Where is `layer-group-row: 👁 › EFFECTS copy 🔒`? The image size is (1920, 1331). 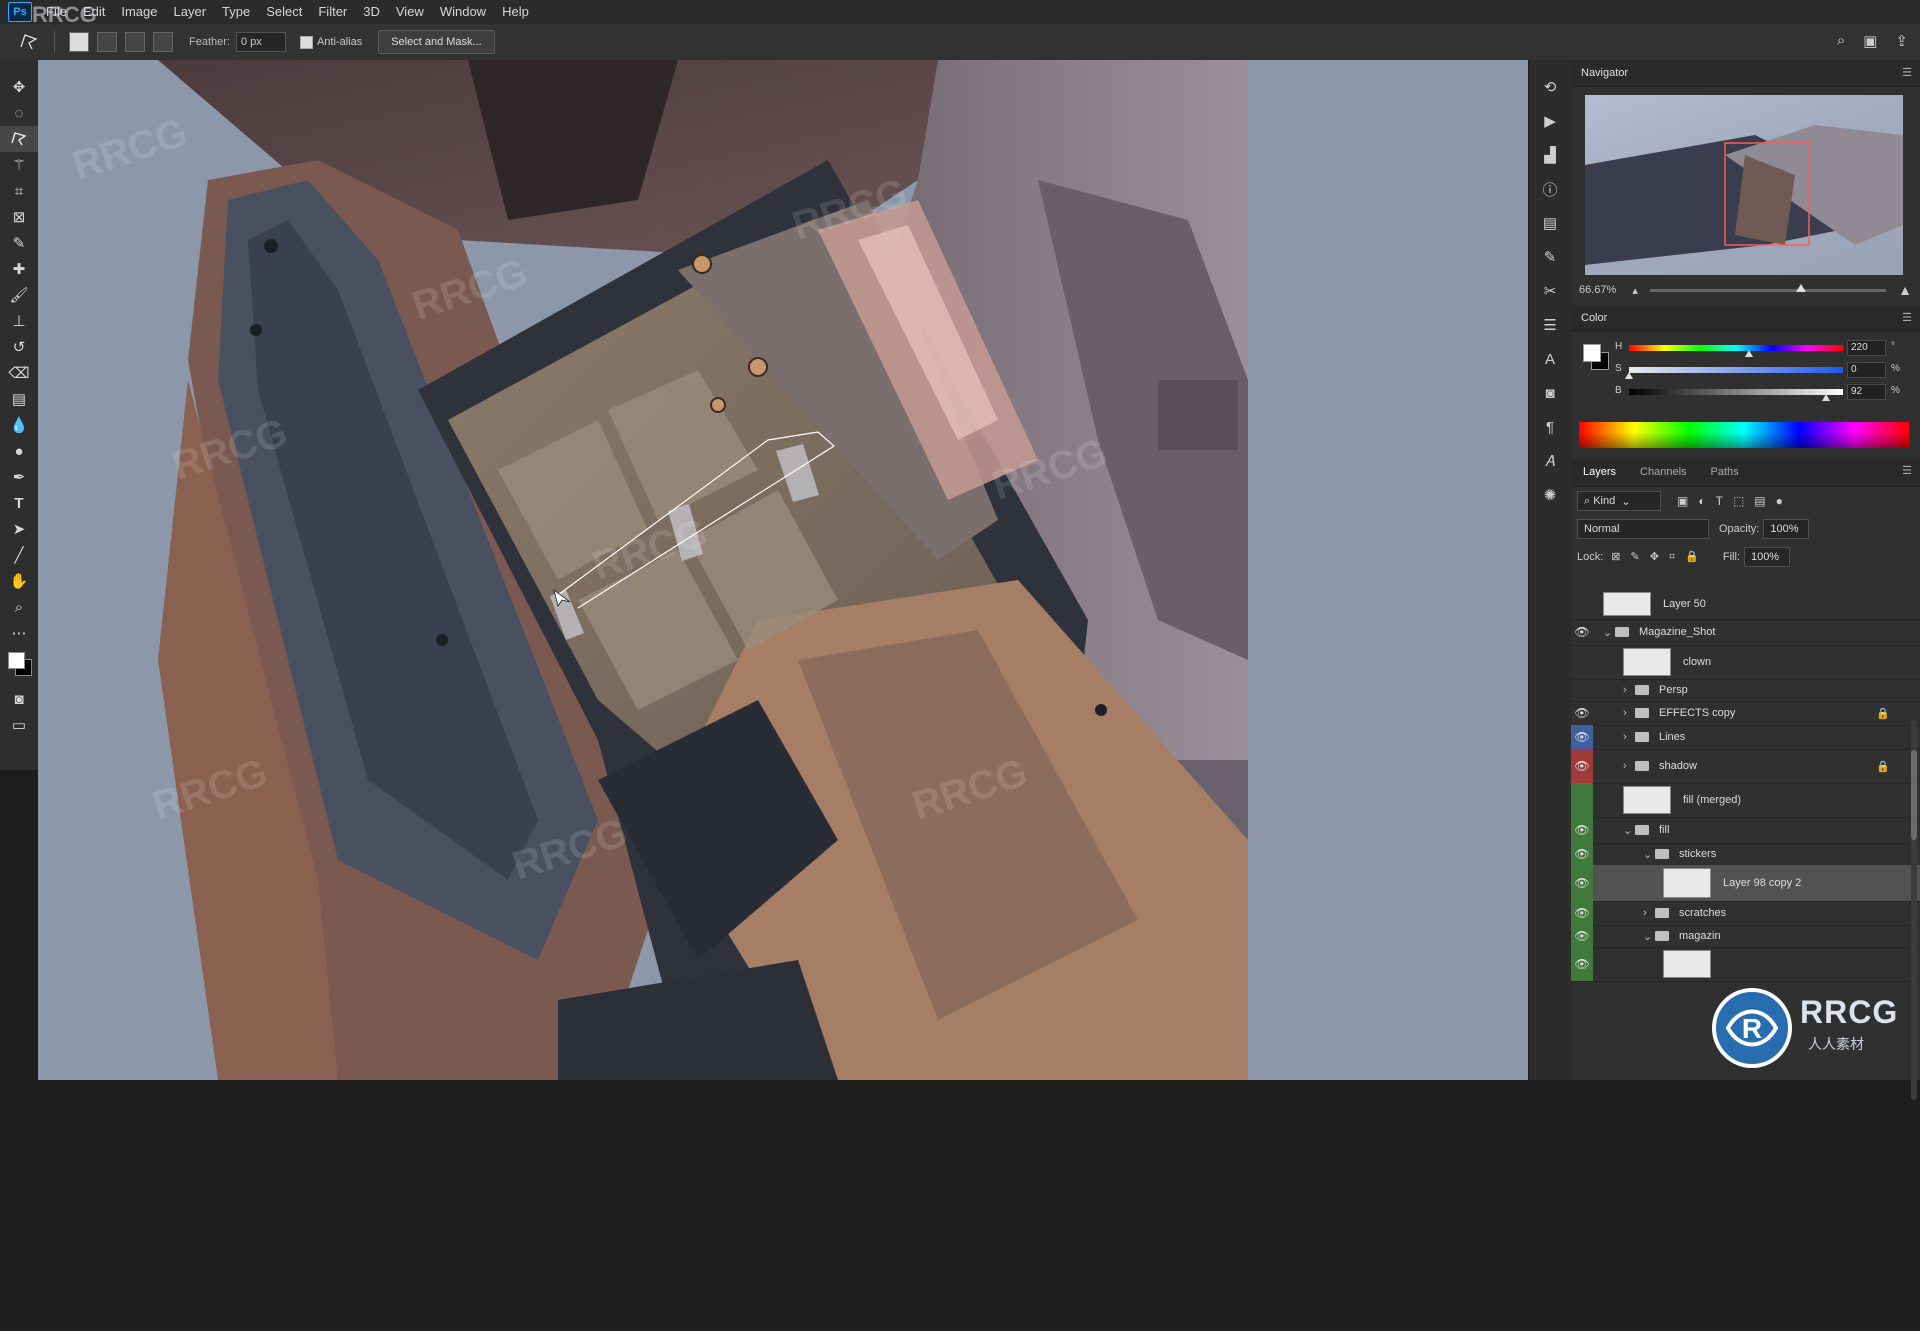
layer-group-row: 👁 › EFFECTS copy 🔒 is located at coordinates (1745, 713).